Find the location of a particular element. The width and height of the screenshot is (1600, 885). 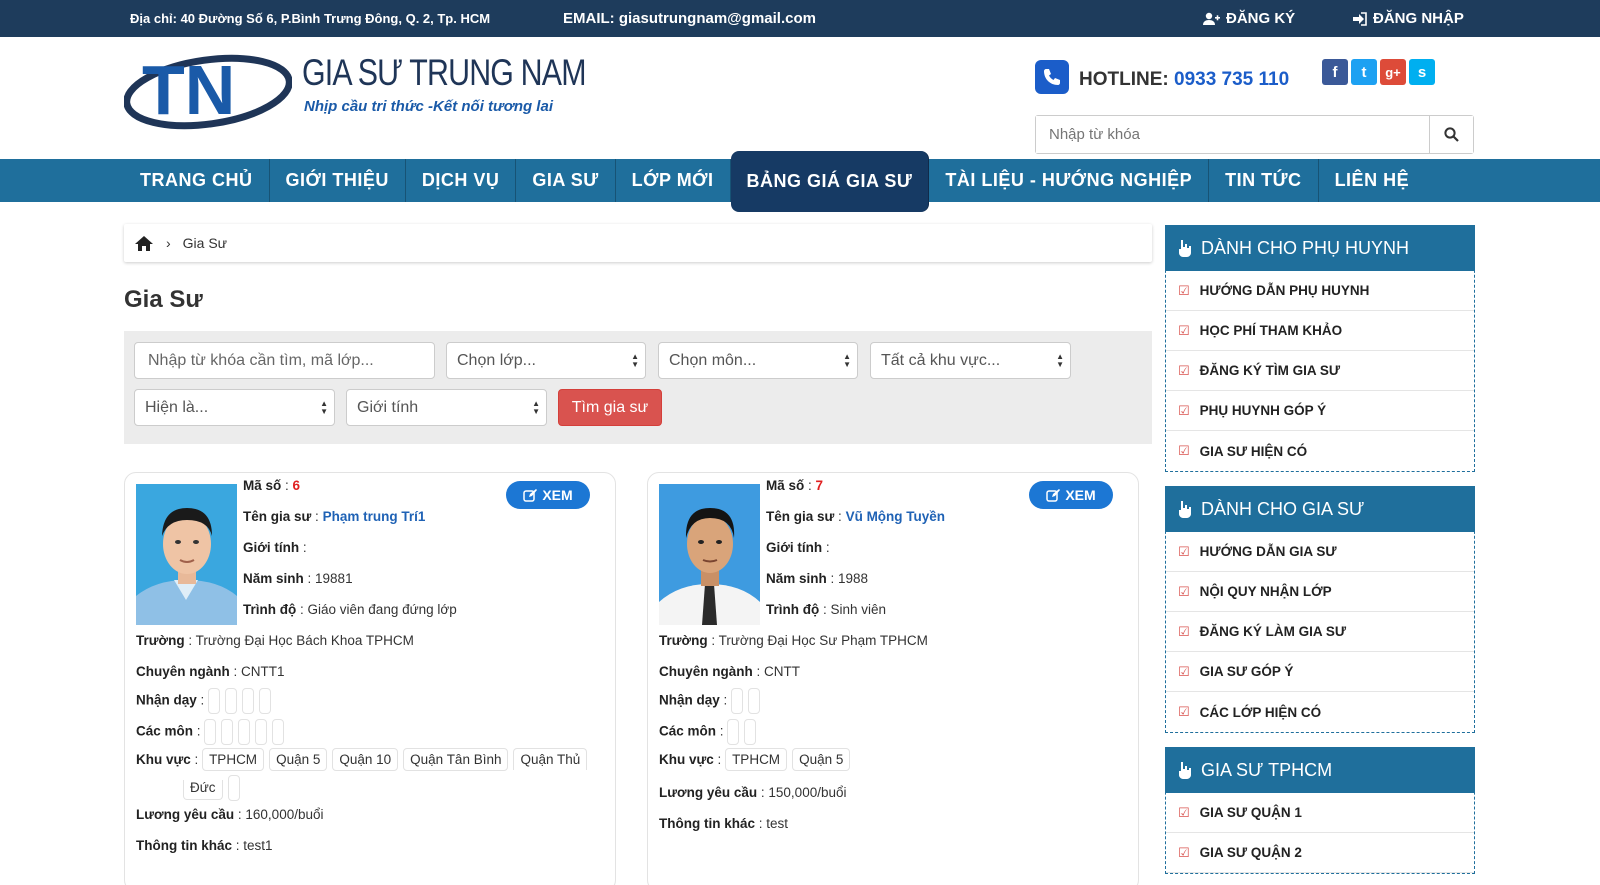

subject-select: Chọn môn... ▲ ▼ is located at coordinates (758, 360).